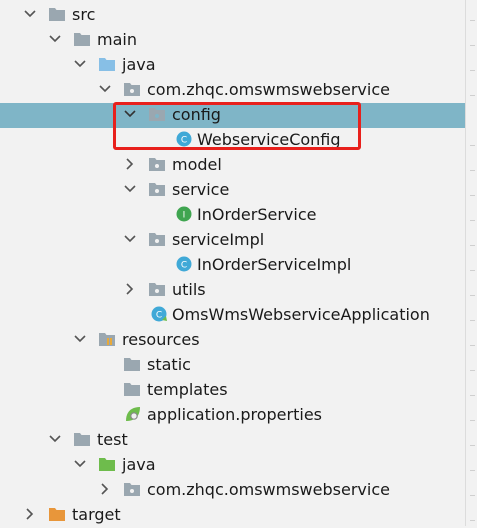  I want to click on tree-row-label: OmsWmsWebserviceApplication, so click(301, 314).